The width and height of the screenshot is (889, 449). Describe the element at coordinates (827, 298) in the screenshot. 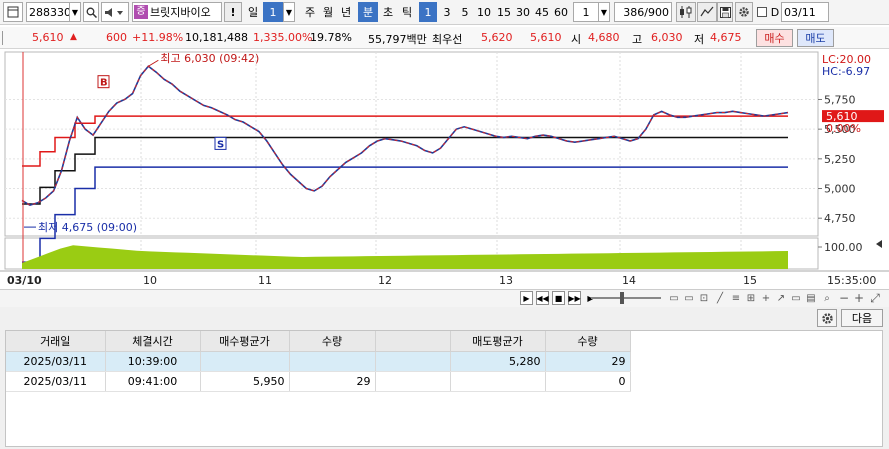

I see `magnifier-icon: ⌕` at that location.